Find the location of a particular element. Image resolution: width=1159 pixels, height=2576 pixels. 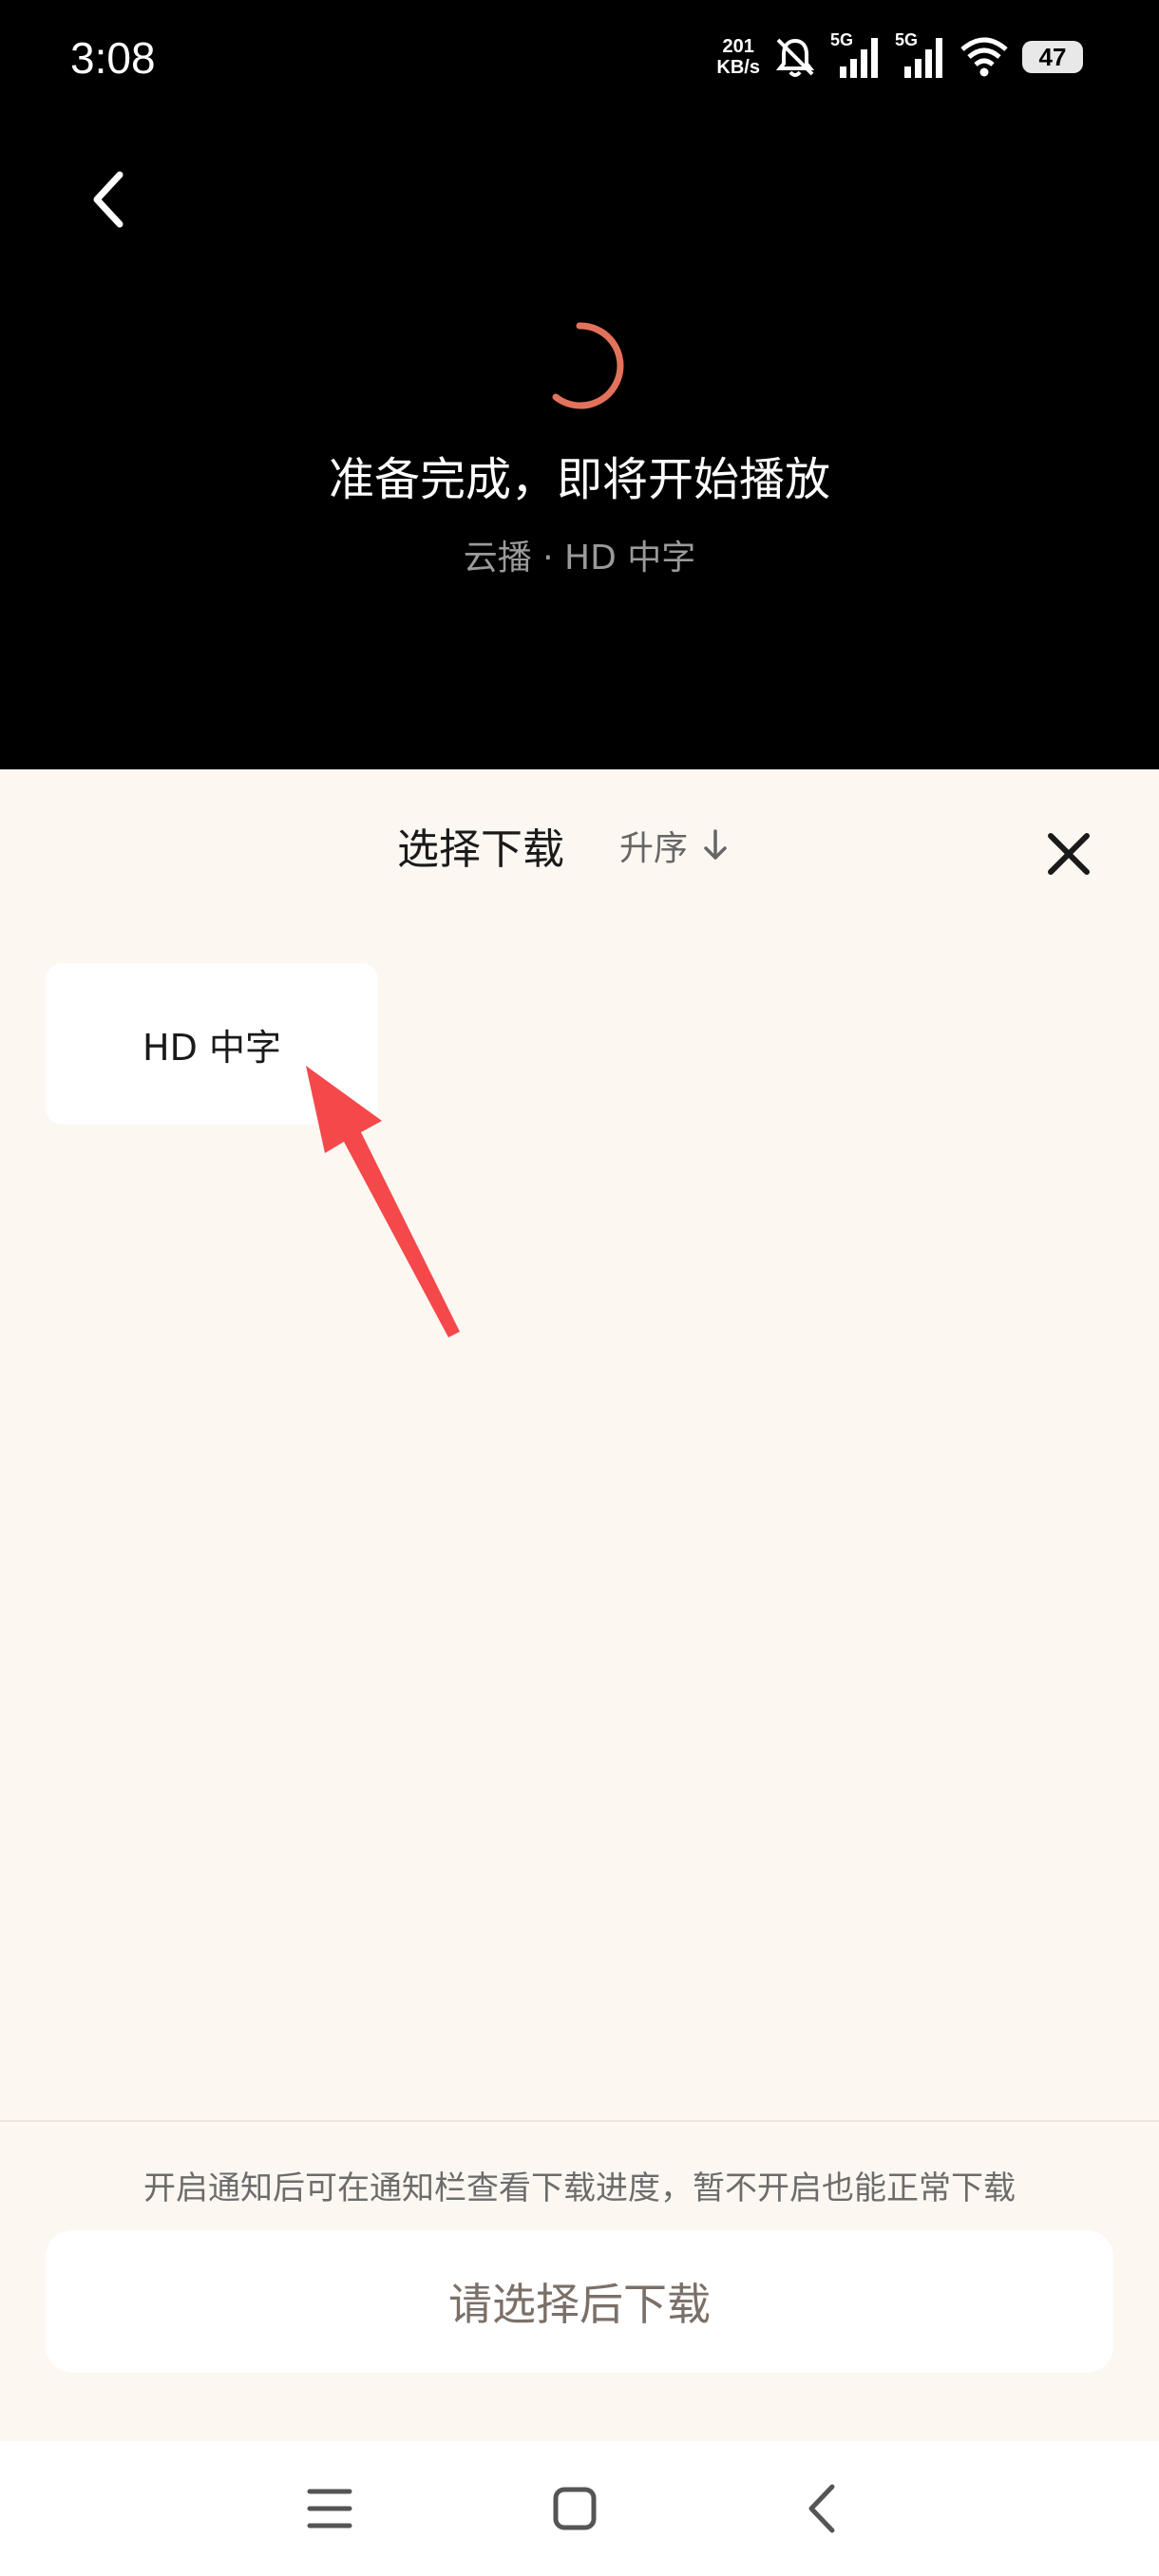

footer-divider is located at coordinates (579, 2121).